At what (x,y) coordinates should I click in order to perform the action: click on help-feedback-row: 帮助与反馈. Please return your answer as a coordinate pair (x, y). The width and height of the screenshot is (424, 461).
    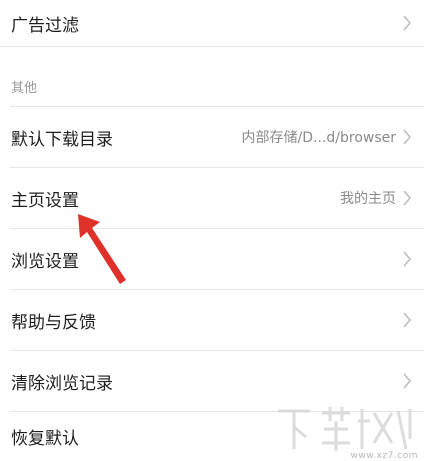
    Looking at the image, I should click on (212, 320).